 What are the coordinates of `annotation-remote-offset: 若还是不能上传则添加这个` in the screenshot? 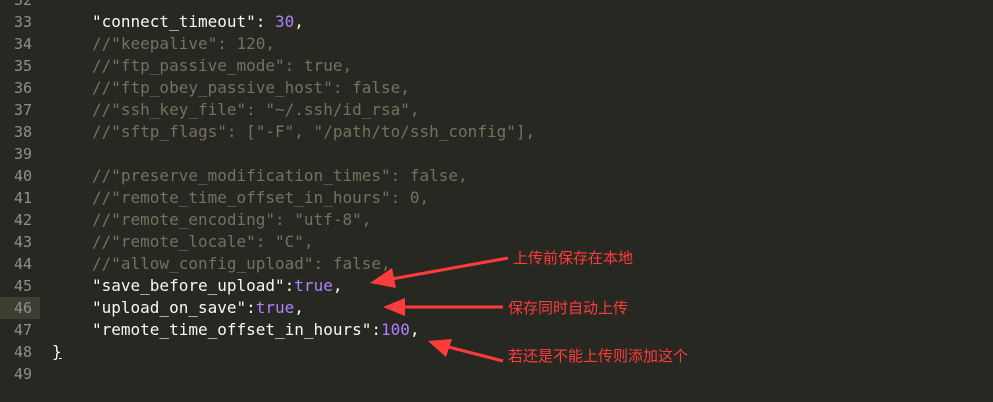 It's located at (598, 356).